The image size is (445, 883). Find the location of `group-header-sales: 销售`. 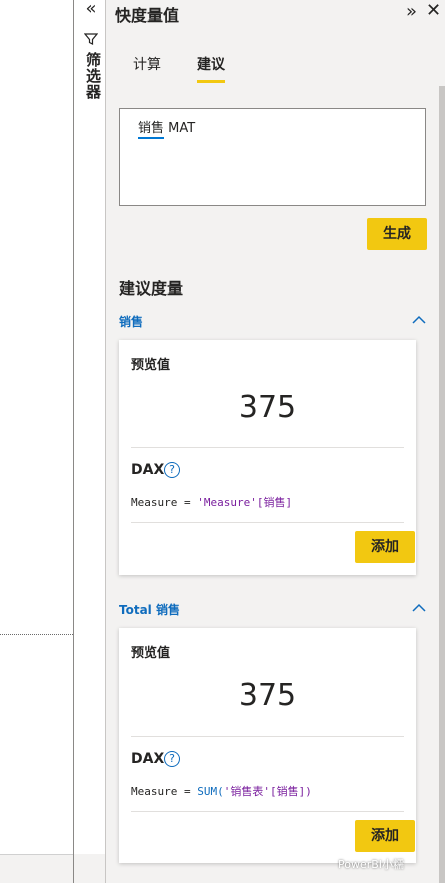

group-header-sales: 销售 is located at coordinates (131, 321).